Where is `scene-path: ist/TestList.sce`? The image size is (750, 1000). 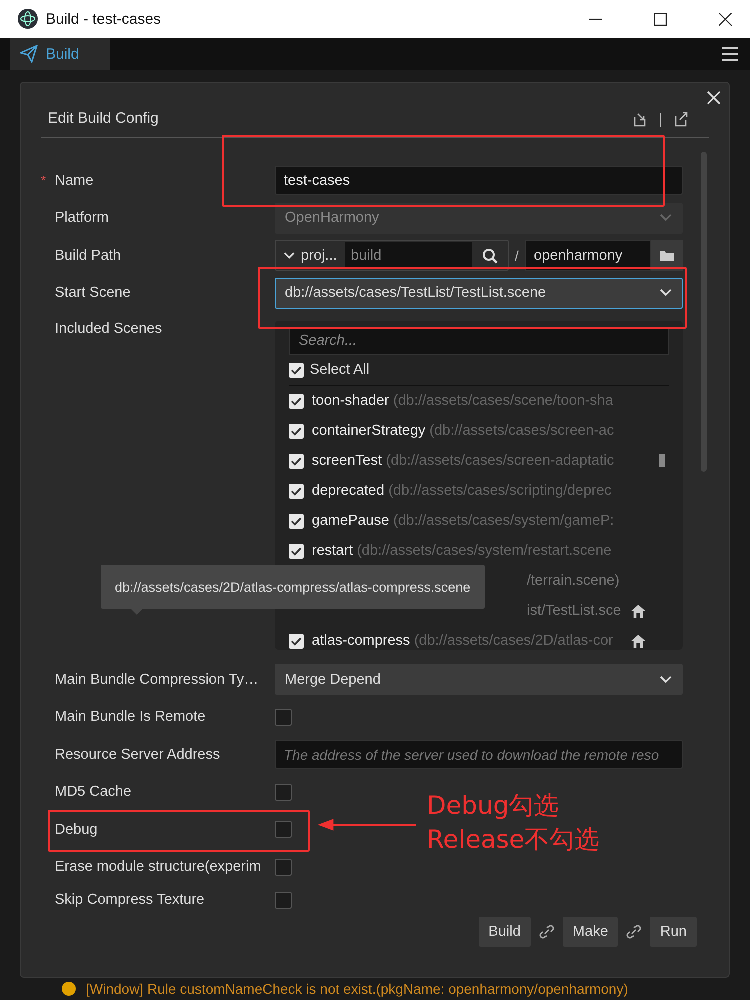 scene-path: ist/TestList.sce is located at coordinates (574, 611).